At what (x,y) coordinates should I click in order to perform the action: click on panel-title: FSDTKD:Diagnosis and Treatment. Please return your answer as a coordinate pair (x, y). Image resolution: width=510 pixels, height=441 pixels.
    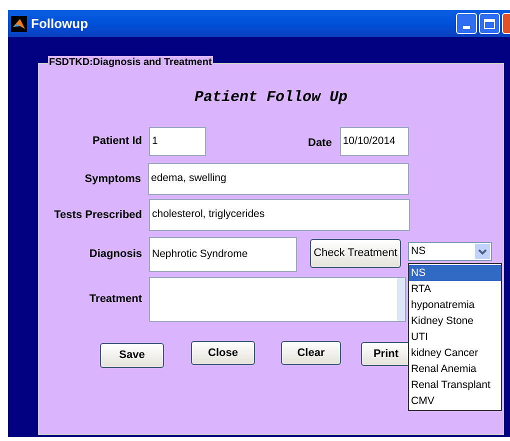
    Looking at the image, I should click on (130, 63).